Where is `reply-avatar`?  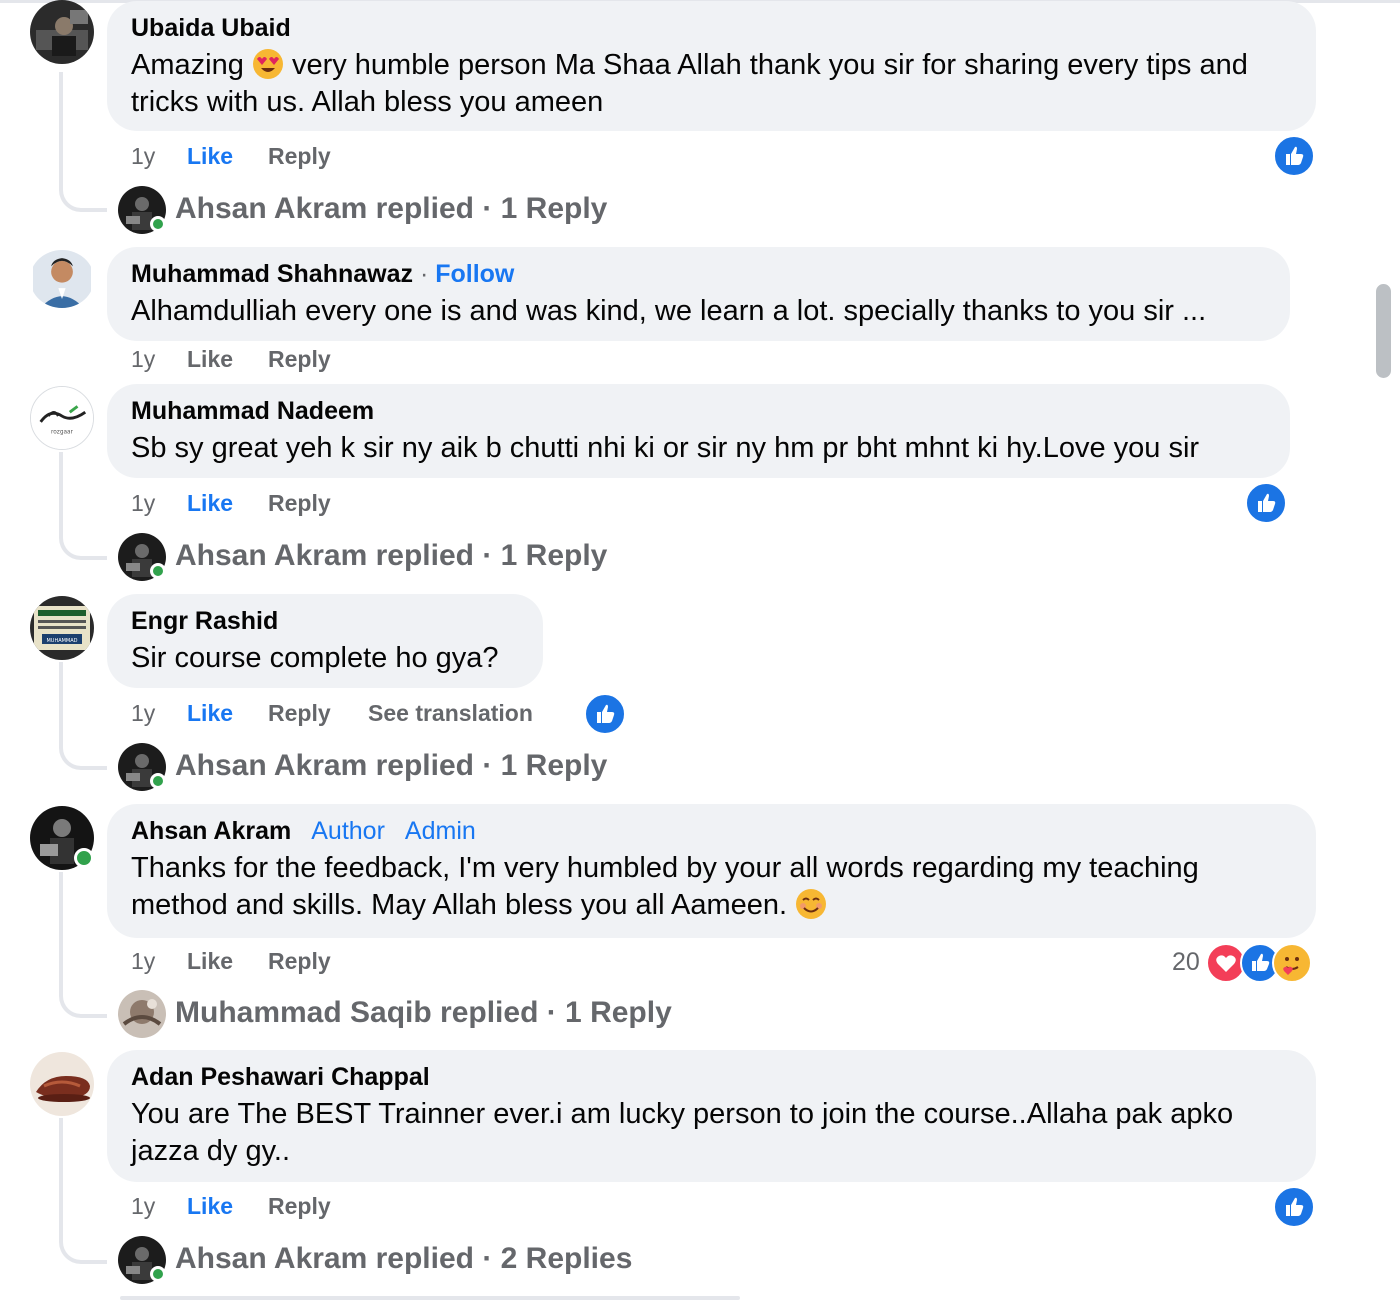
reply-avatar is located at coordinates (142, 1014).